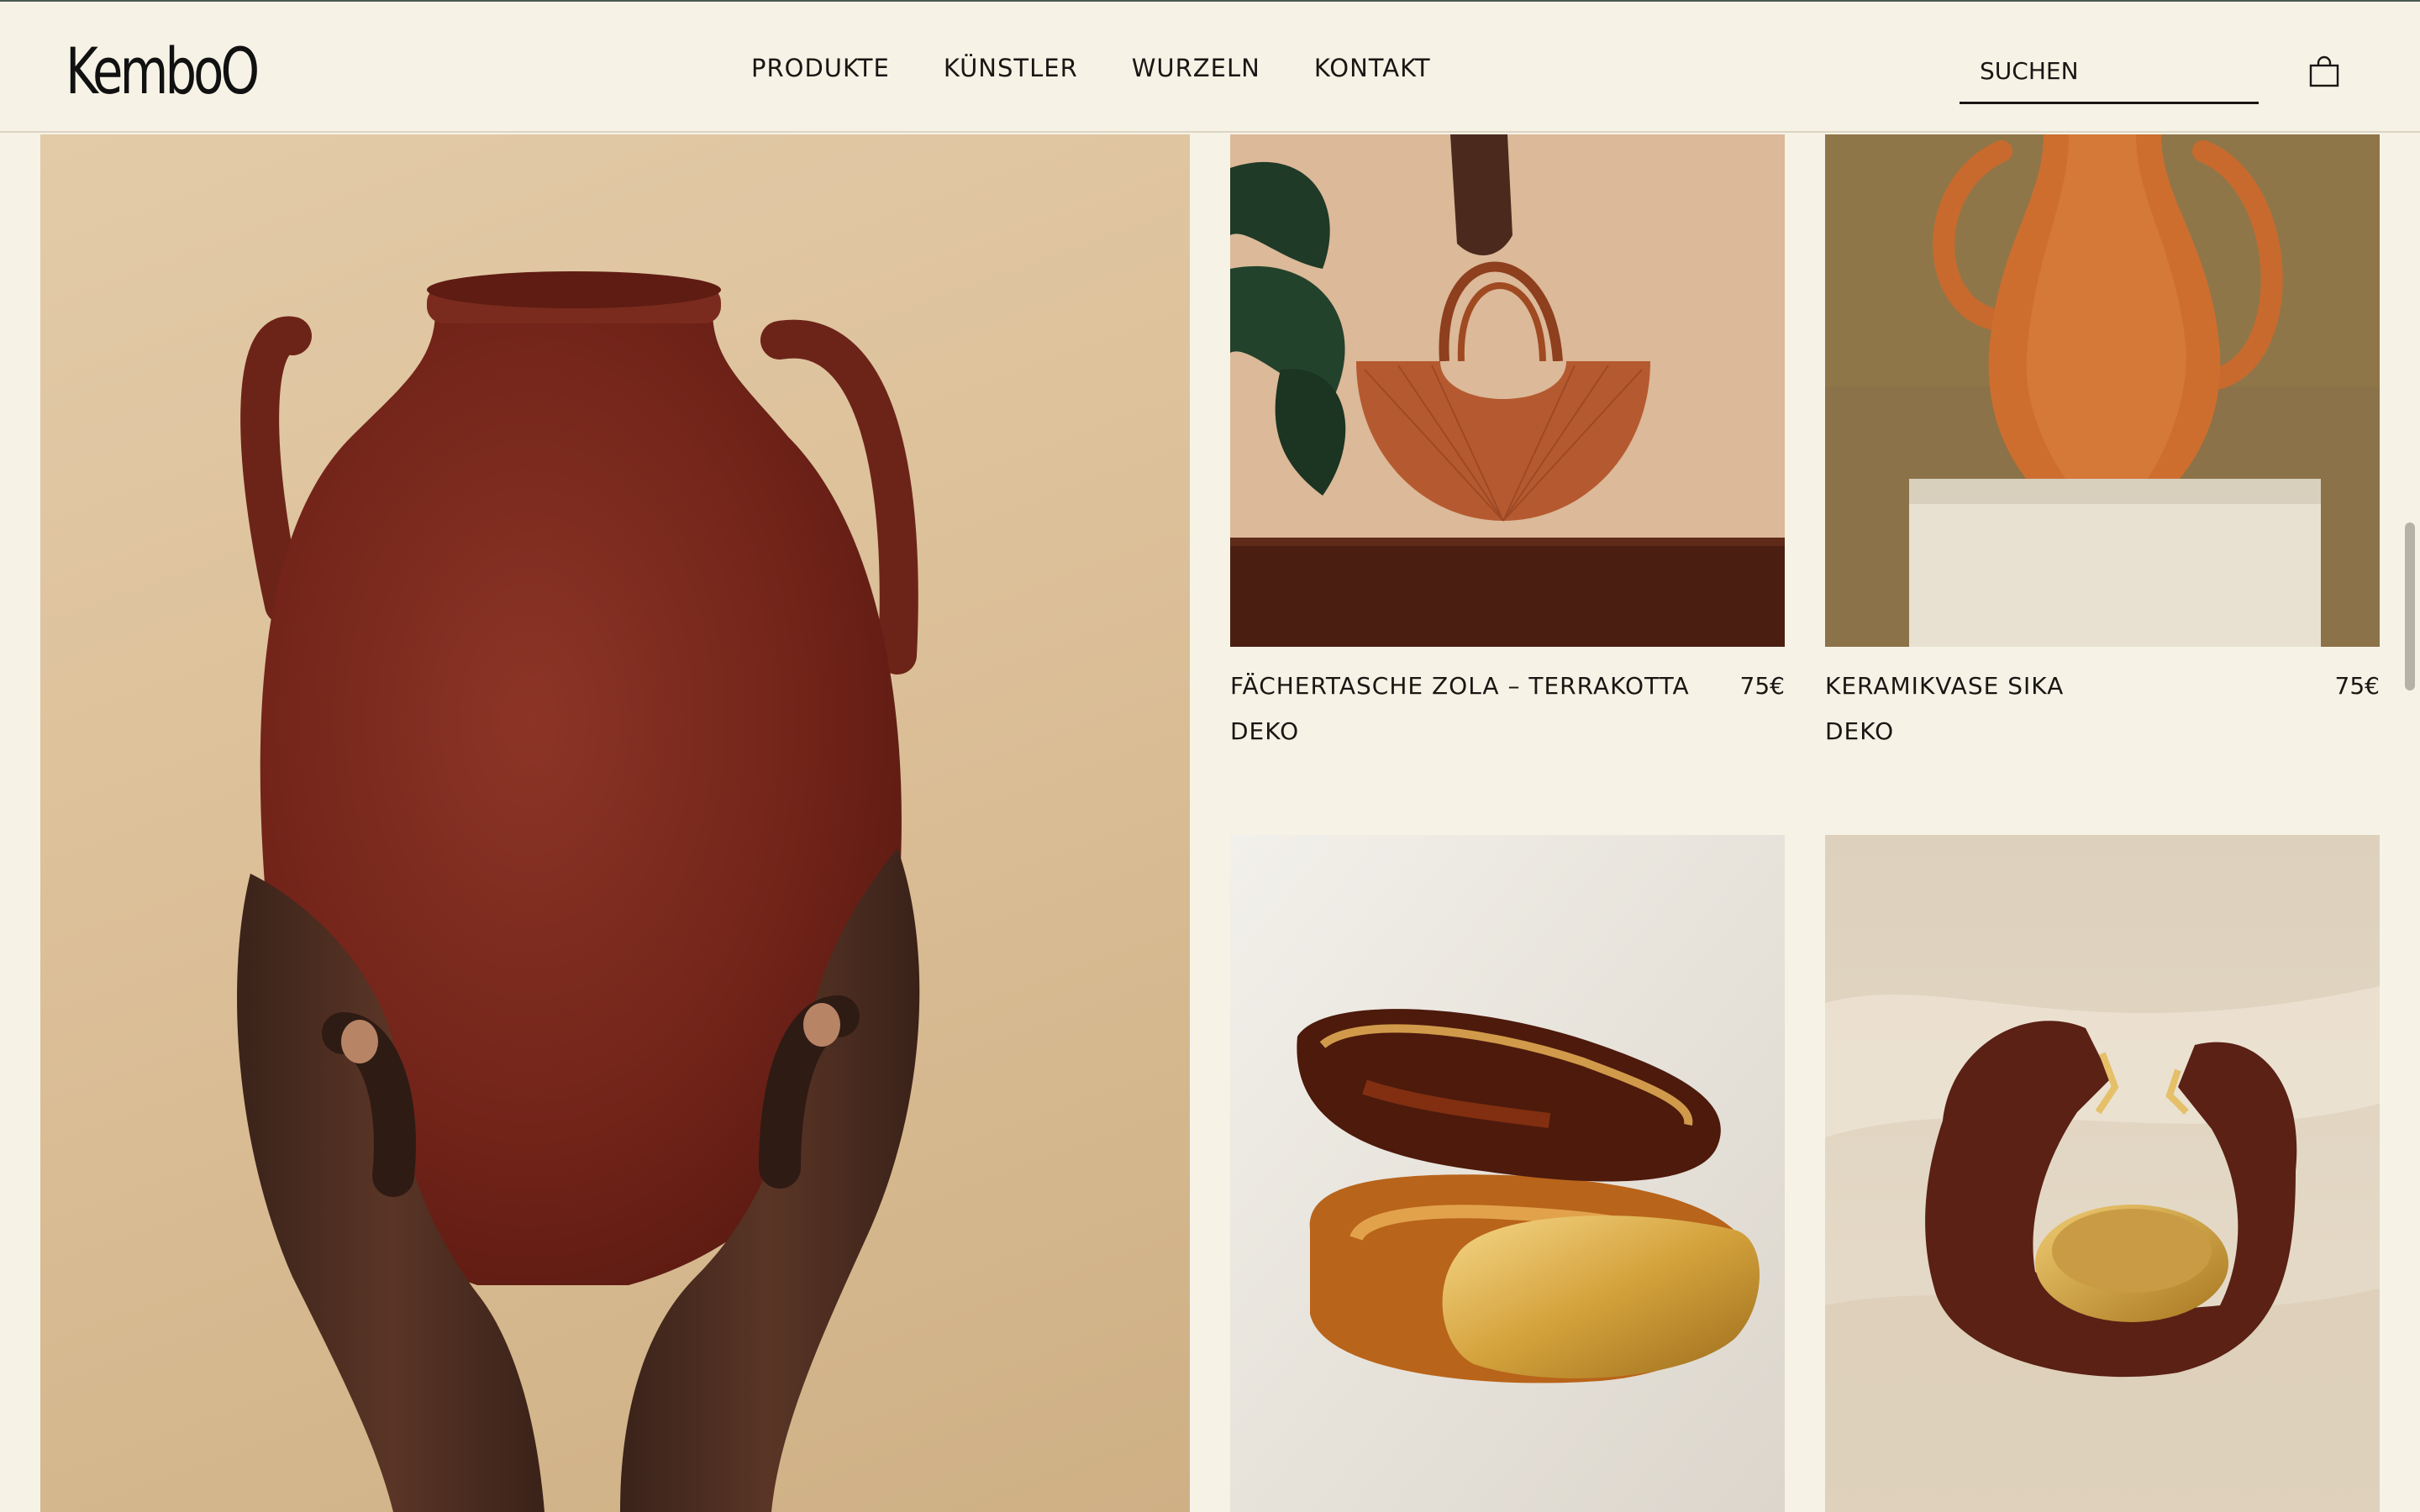  What do you see at coordinates (163, 71) in the screenshot?
I see `brand-logo: KembοO` at bounding box center [163, 71].